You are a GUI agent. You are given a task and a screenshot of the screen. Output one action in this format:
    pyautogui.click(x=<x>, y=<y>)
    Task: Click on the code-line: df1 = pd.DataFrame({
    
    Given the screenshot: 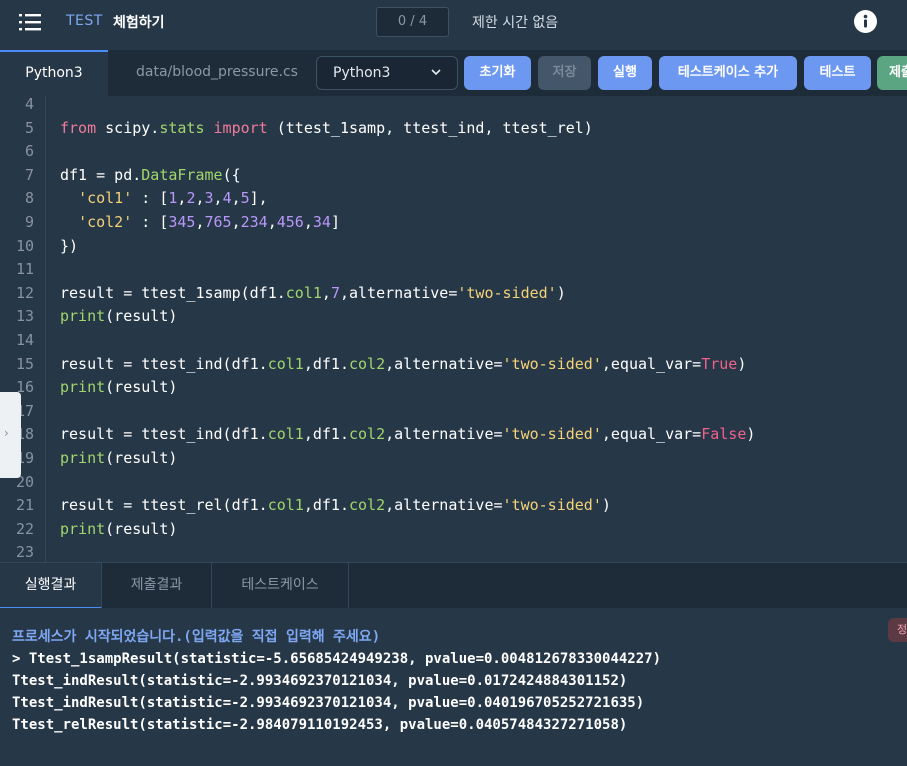 What is the action you would take?
    pyautogui.click(x=150, y=174)
    